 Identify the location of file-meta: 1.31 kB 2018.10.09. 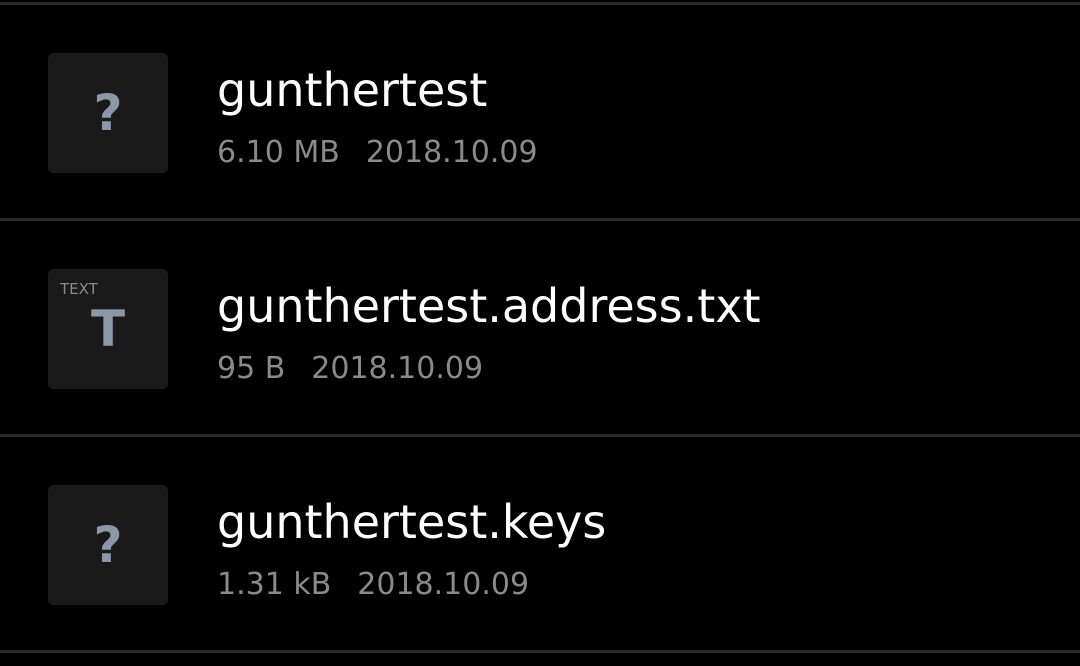
(373, 585).